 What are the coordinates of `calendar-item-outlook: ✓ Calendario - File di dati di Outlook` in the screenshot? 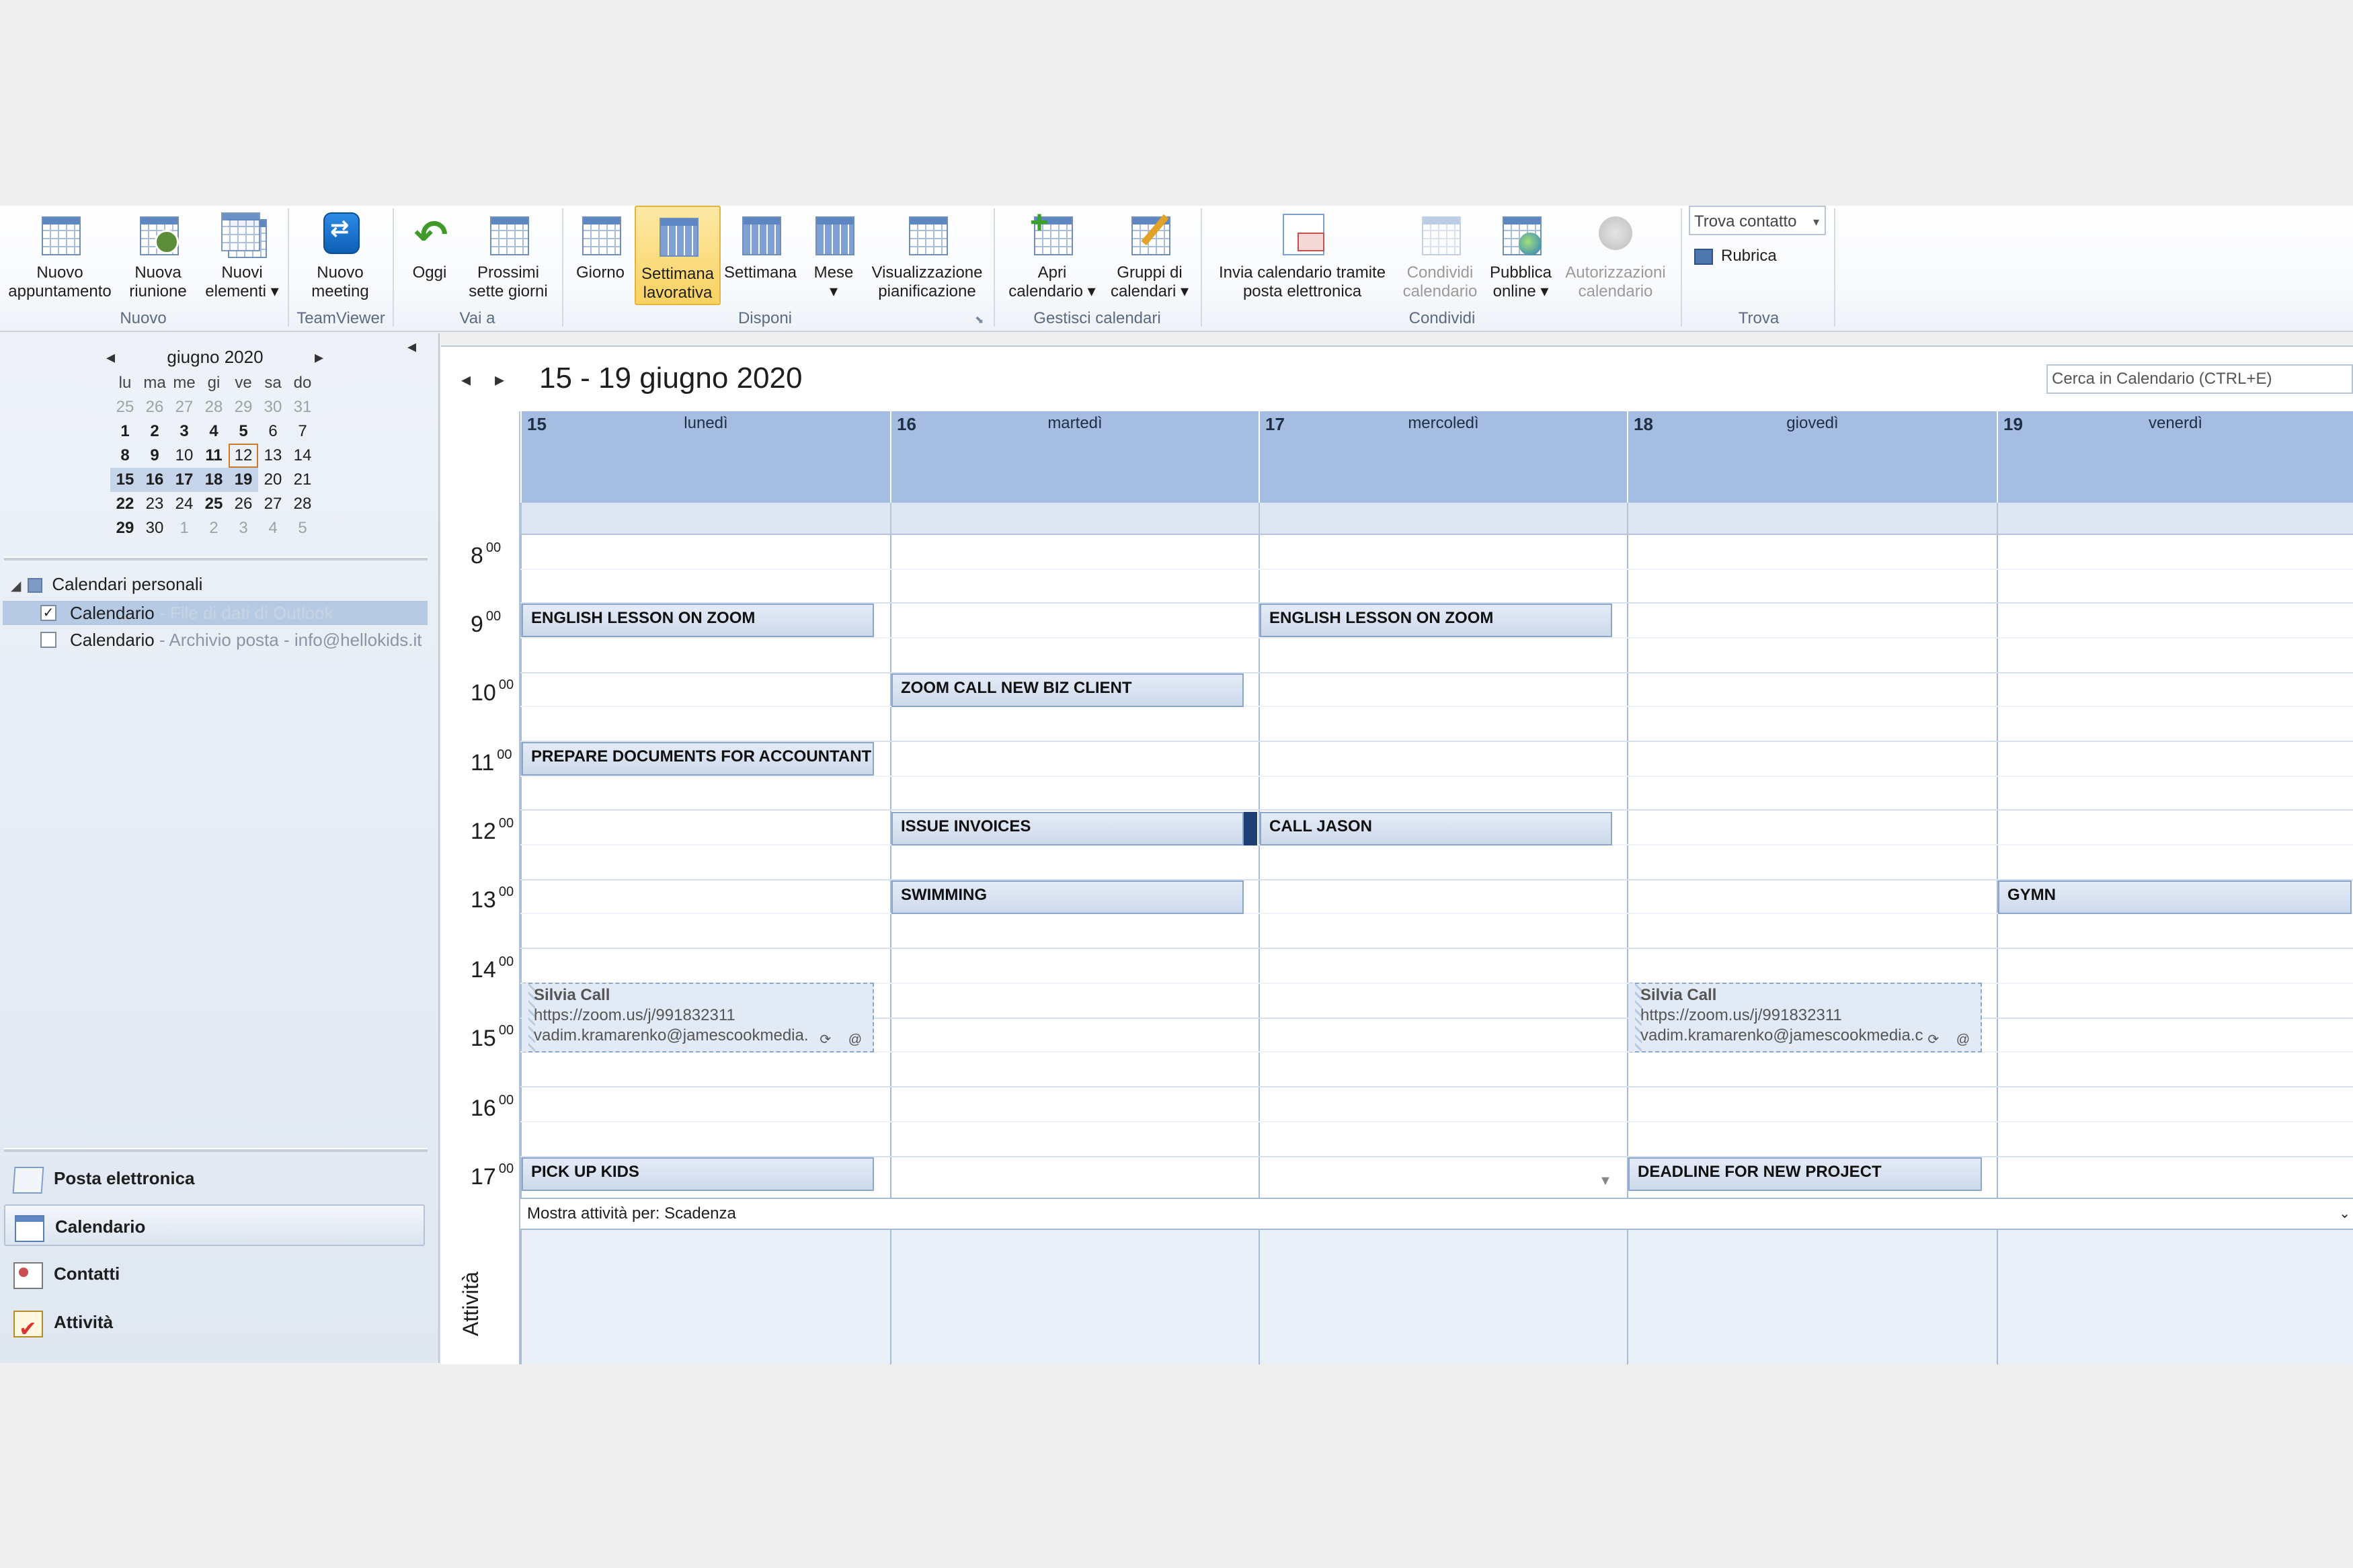 It's located at (215, 613).